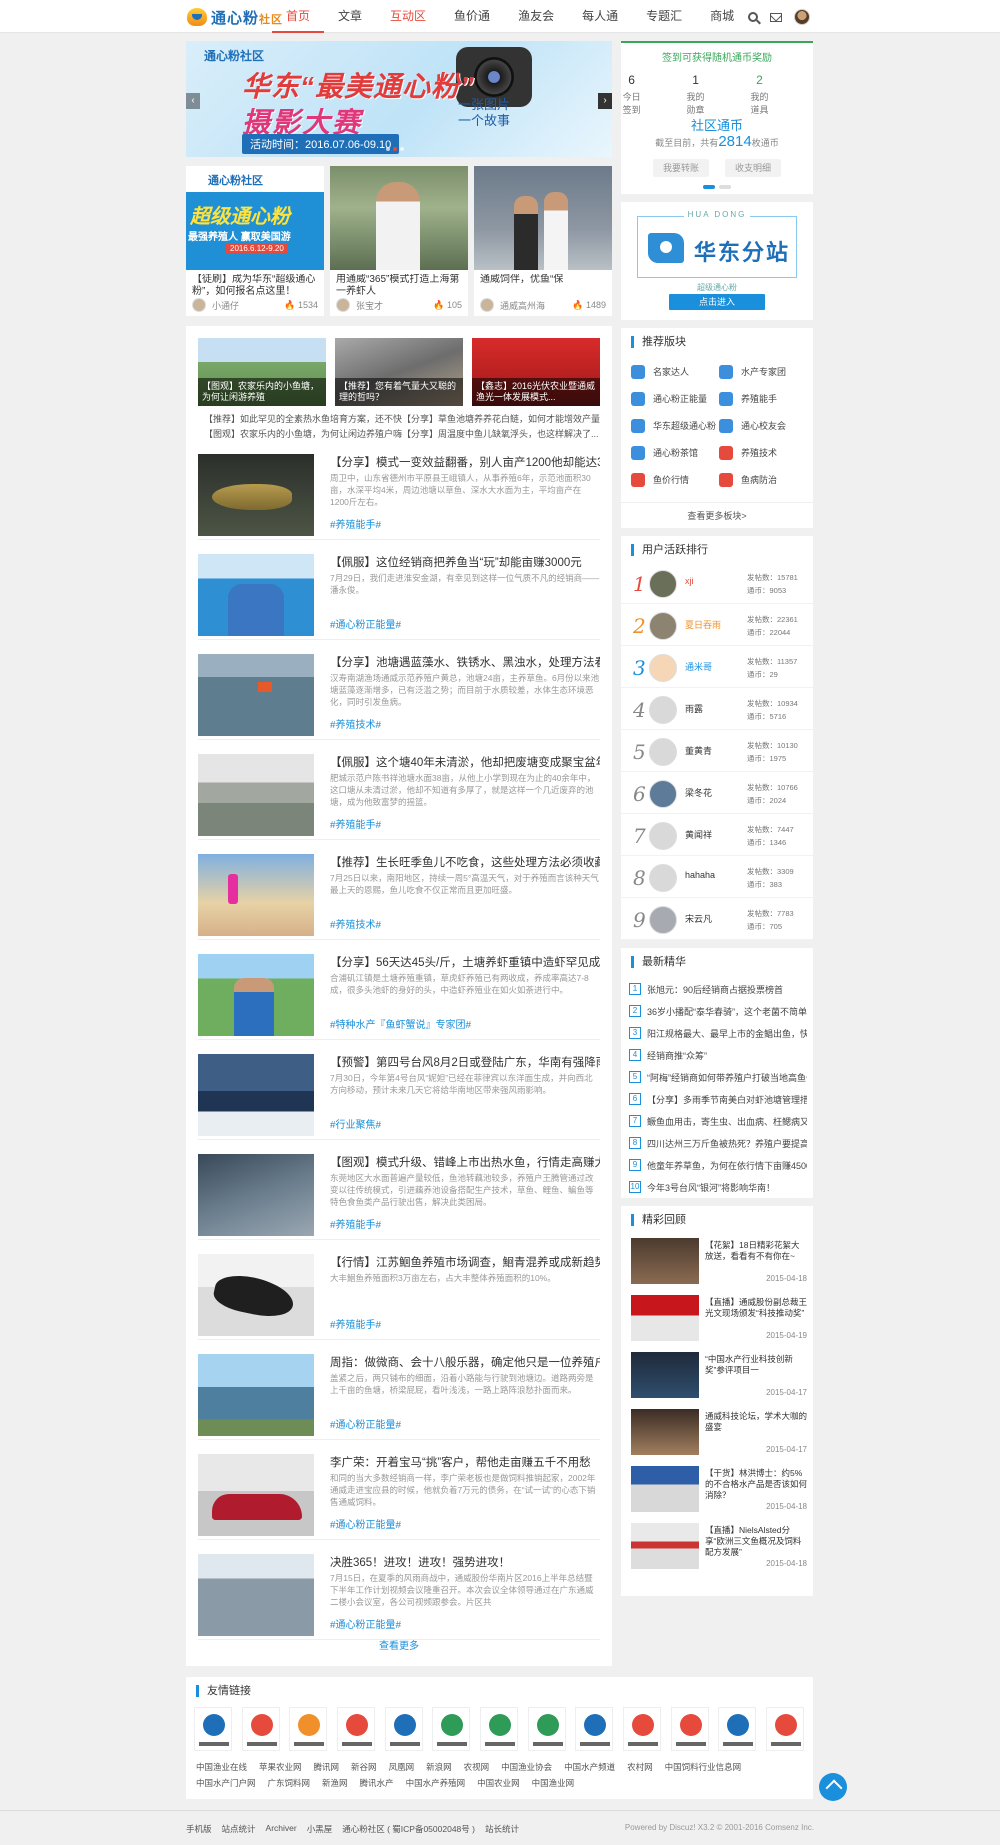  Describe the element at coordinates (698, 918) in the screenshot. I see `rank-username: 宋云凡` at that location.